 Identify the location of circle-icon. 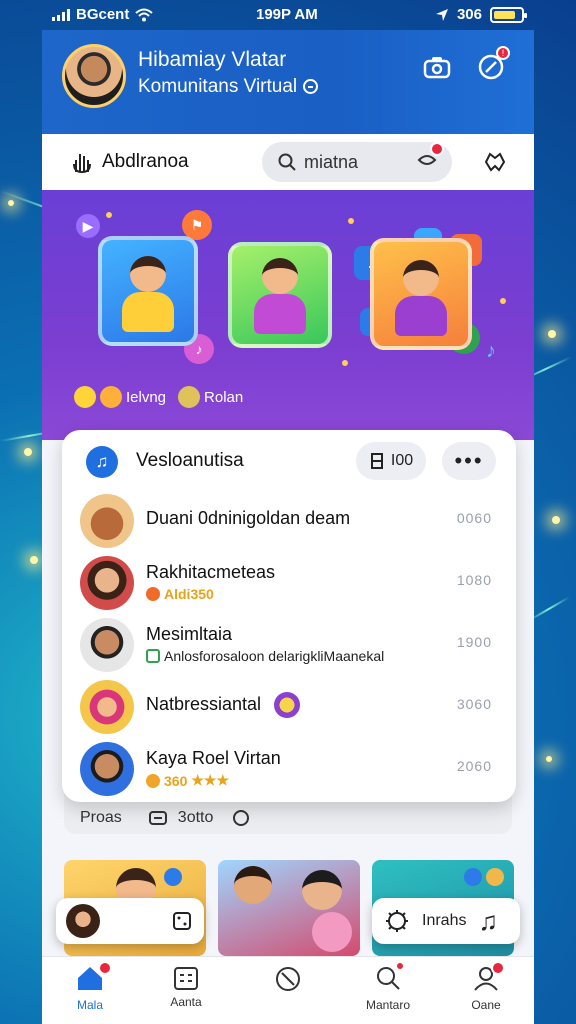
(241, 818).